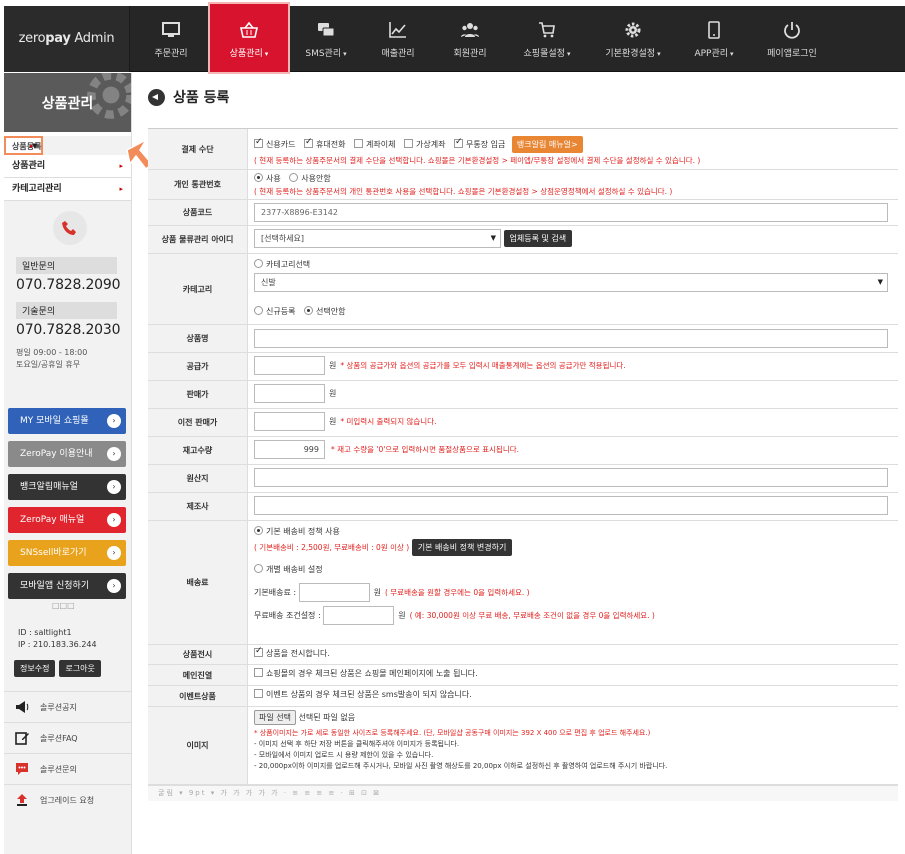  I want to click on nav-sales: 매출관리, so click(398, 39).